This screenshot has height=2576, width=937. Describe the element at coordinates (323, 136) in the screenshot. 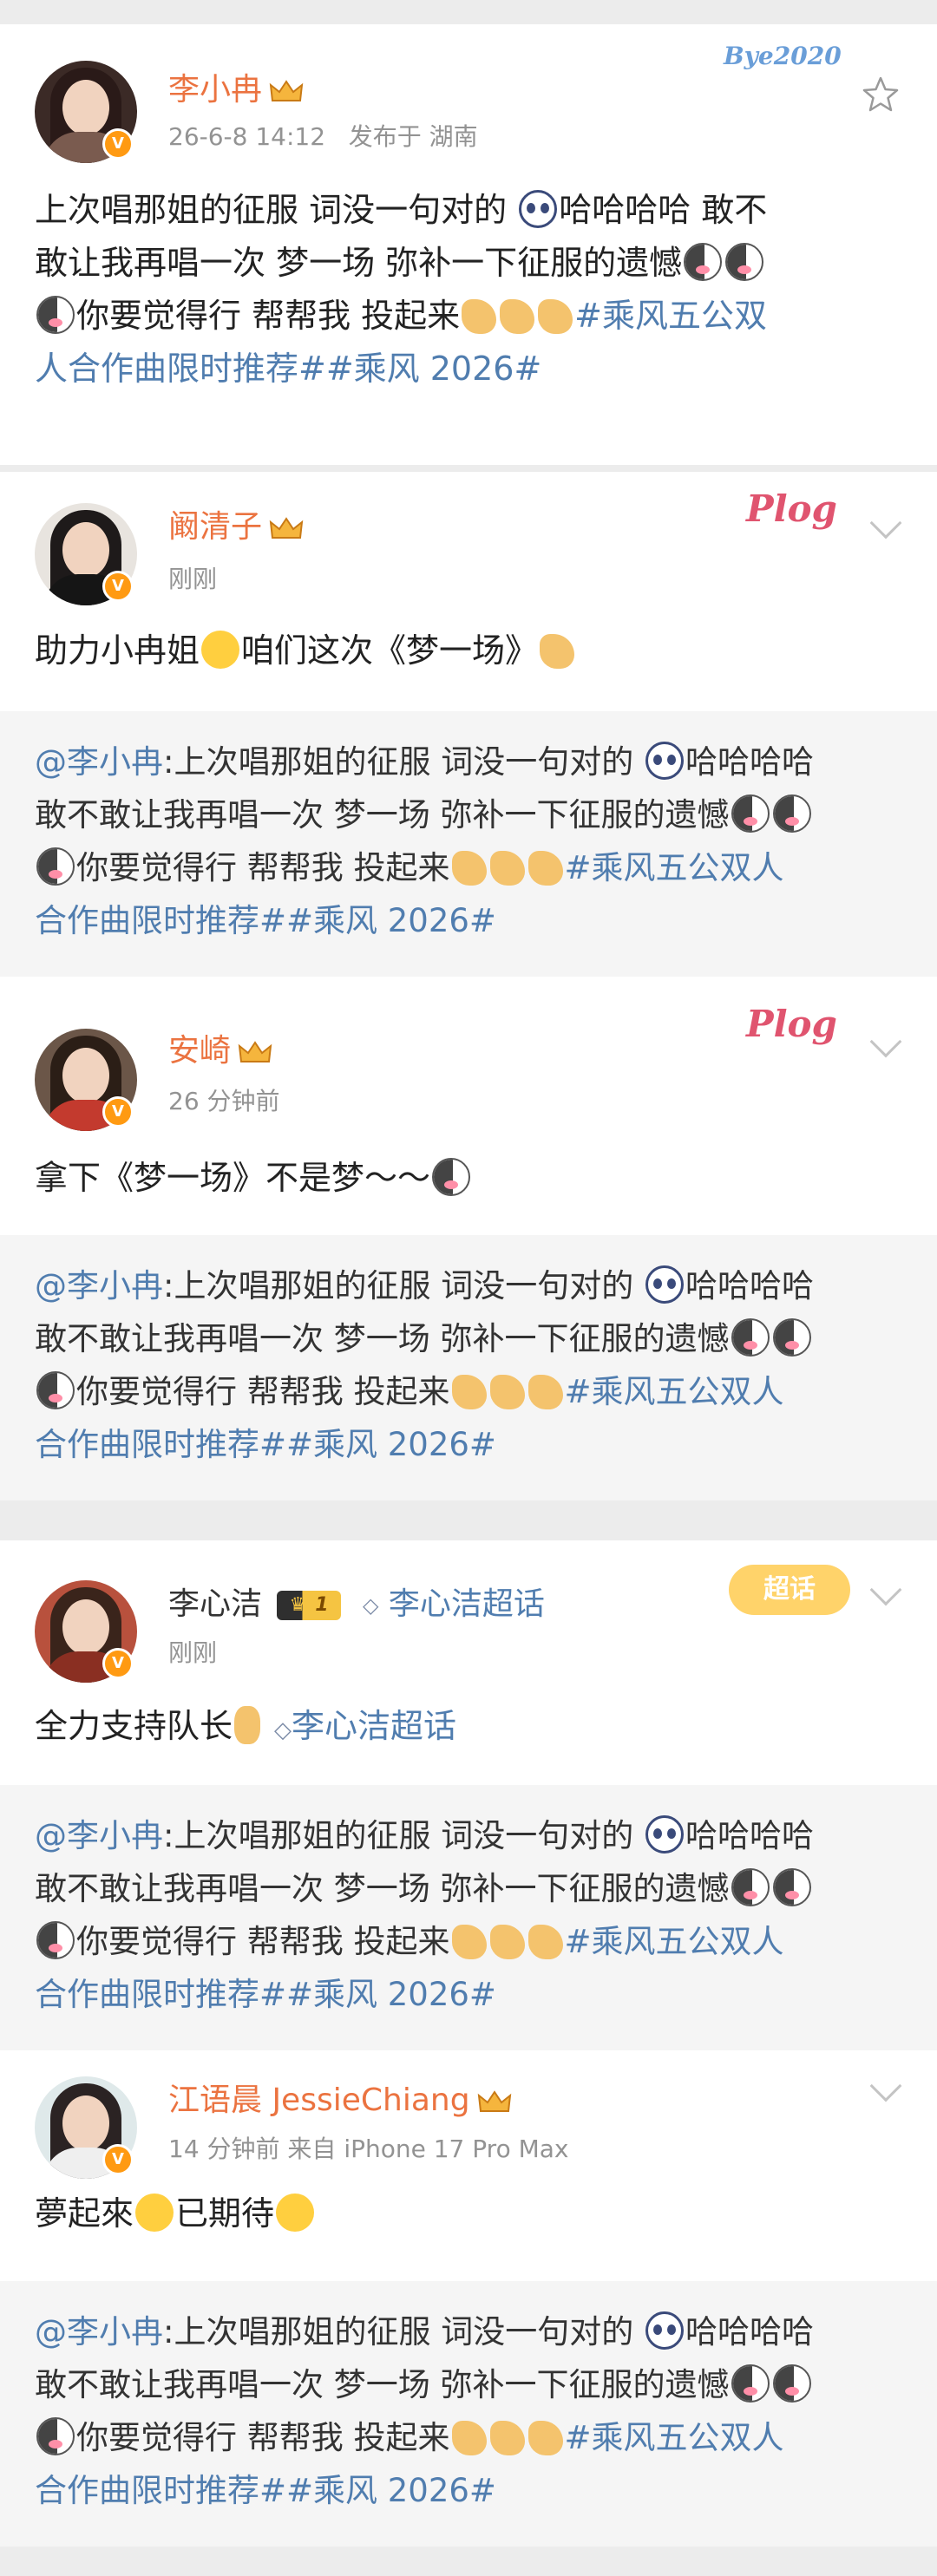

I see `post-meta: 26-6-8 14:12 发布于 湖南` at that location.